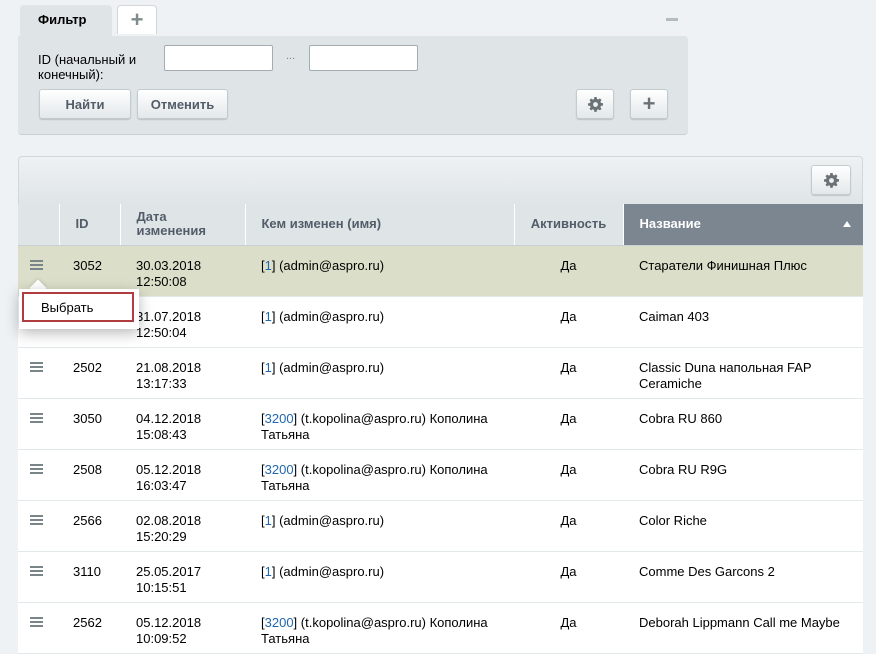 This screenshot has height=654, width=876. Describe the element at coordinates (161, 383) in the screenshot. I see `time-value: 13:17:33` at that location.